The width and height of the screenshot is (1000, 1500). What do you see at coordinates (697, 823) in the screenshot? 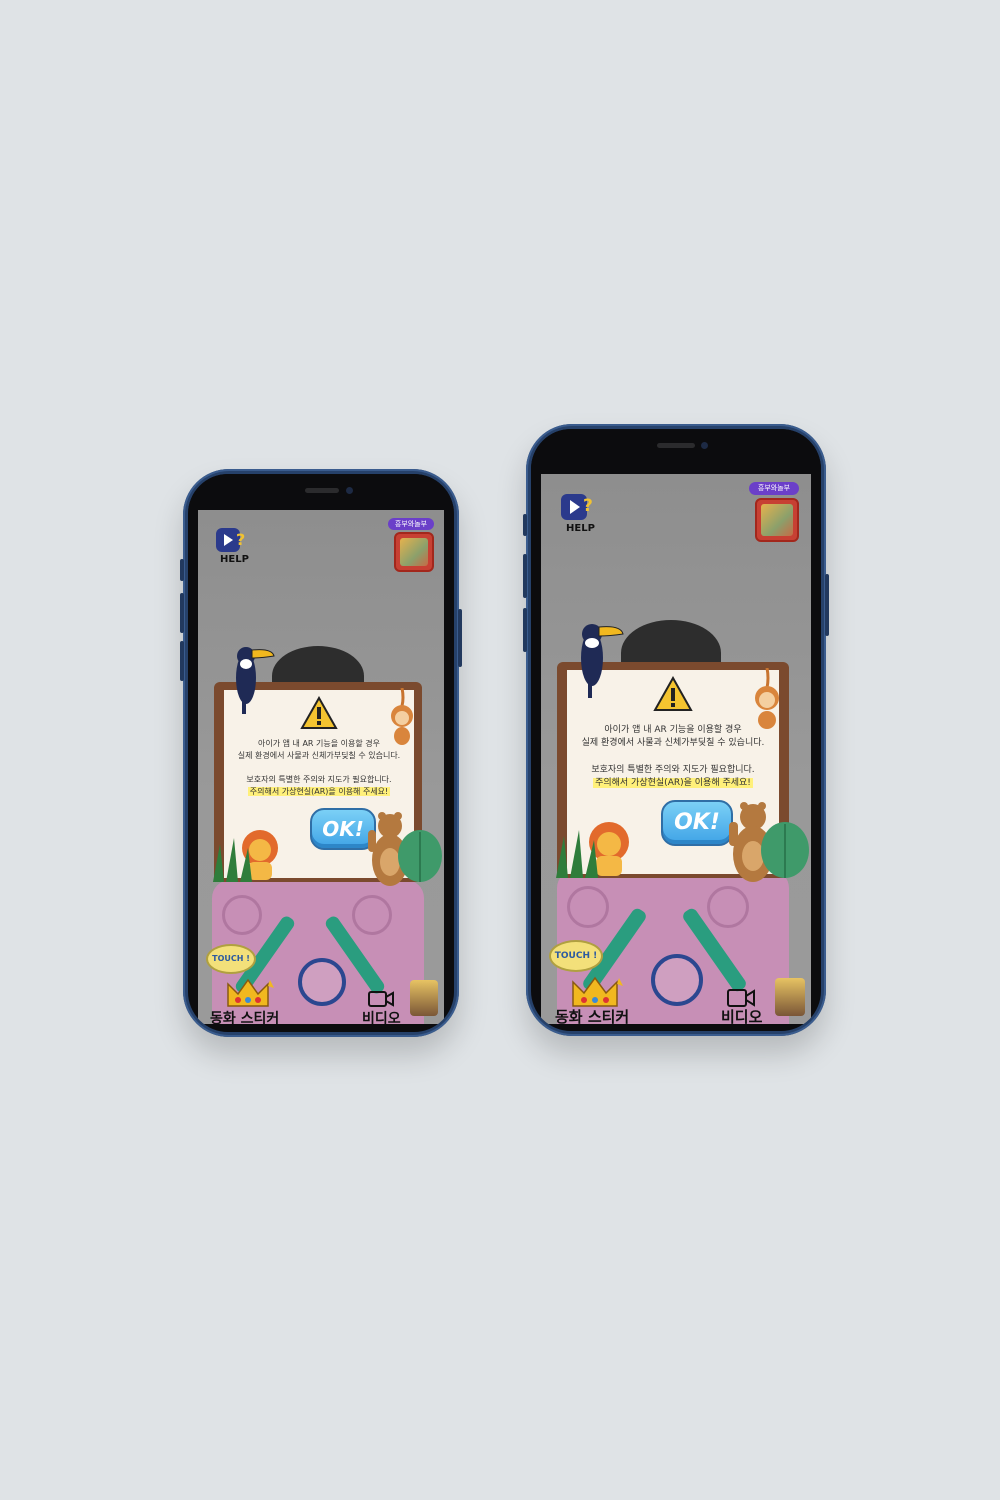
I see `ok-button: OK!` at bounding box center [697, 823].